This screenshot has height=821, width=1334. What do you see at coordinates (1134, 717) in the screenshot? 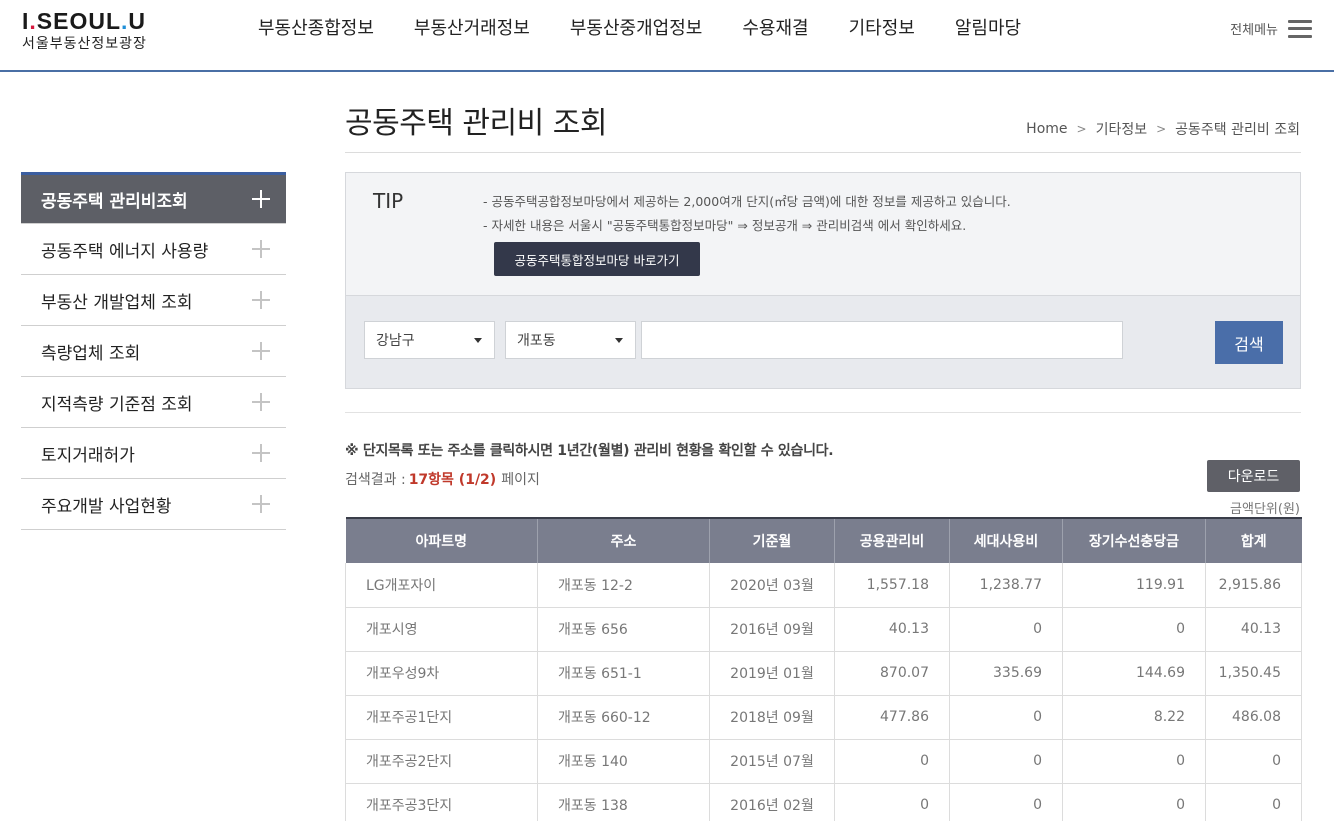
I see `repair-reserve-cell: 8.22` at bounding box center [1134, 717].